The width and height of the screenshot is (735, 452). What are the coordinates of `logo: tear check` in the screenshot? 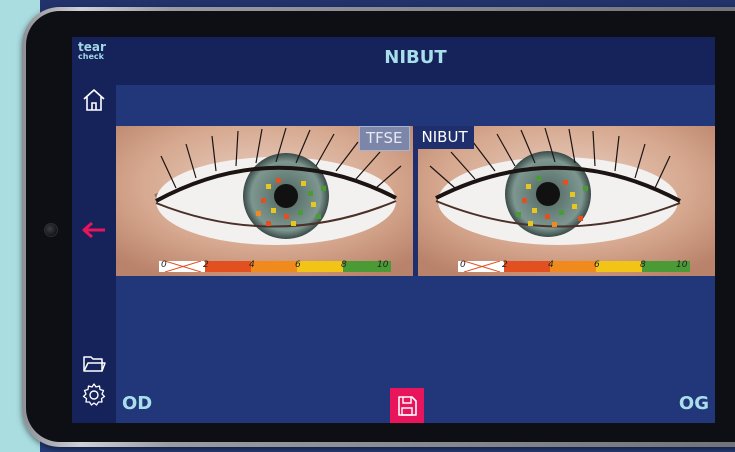 It's located at (92, 50).